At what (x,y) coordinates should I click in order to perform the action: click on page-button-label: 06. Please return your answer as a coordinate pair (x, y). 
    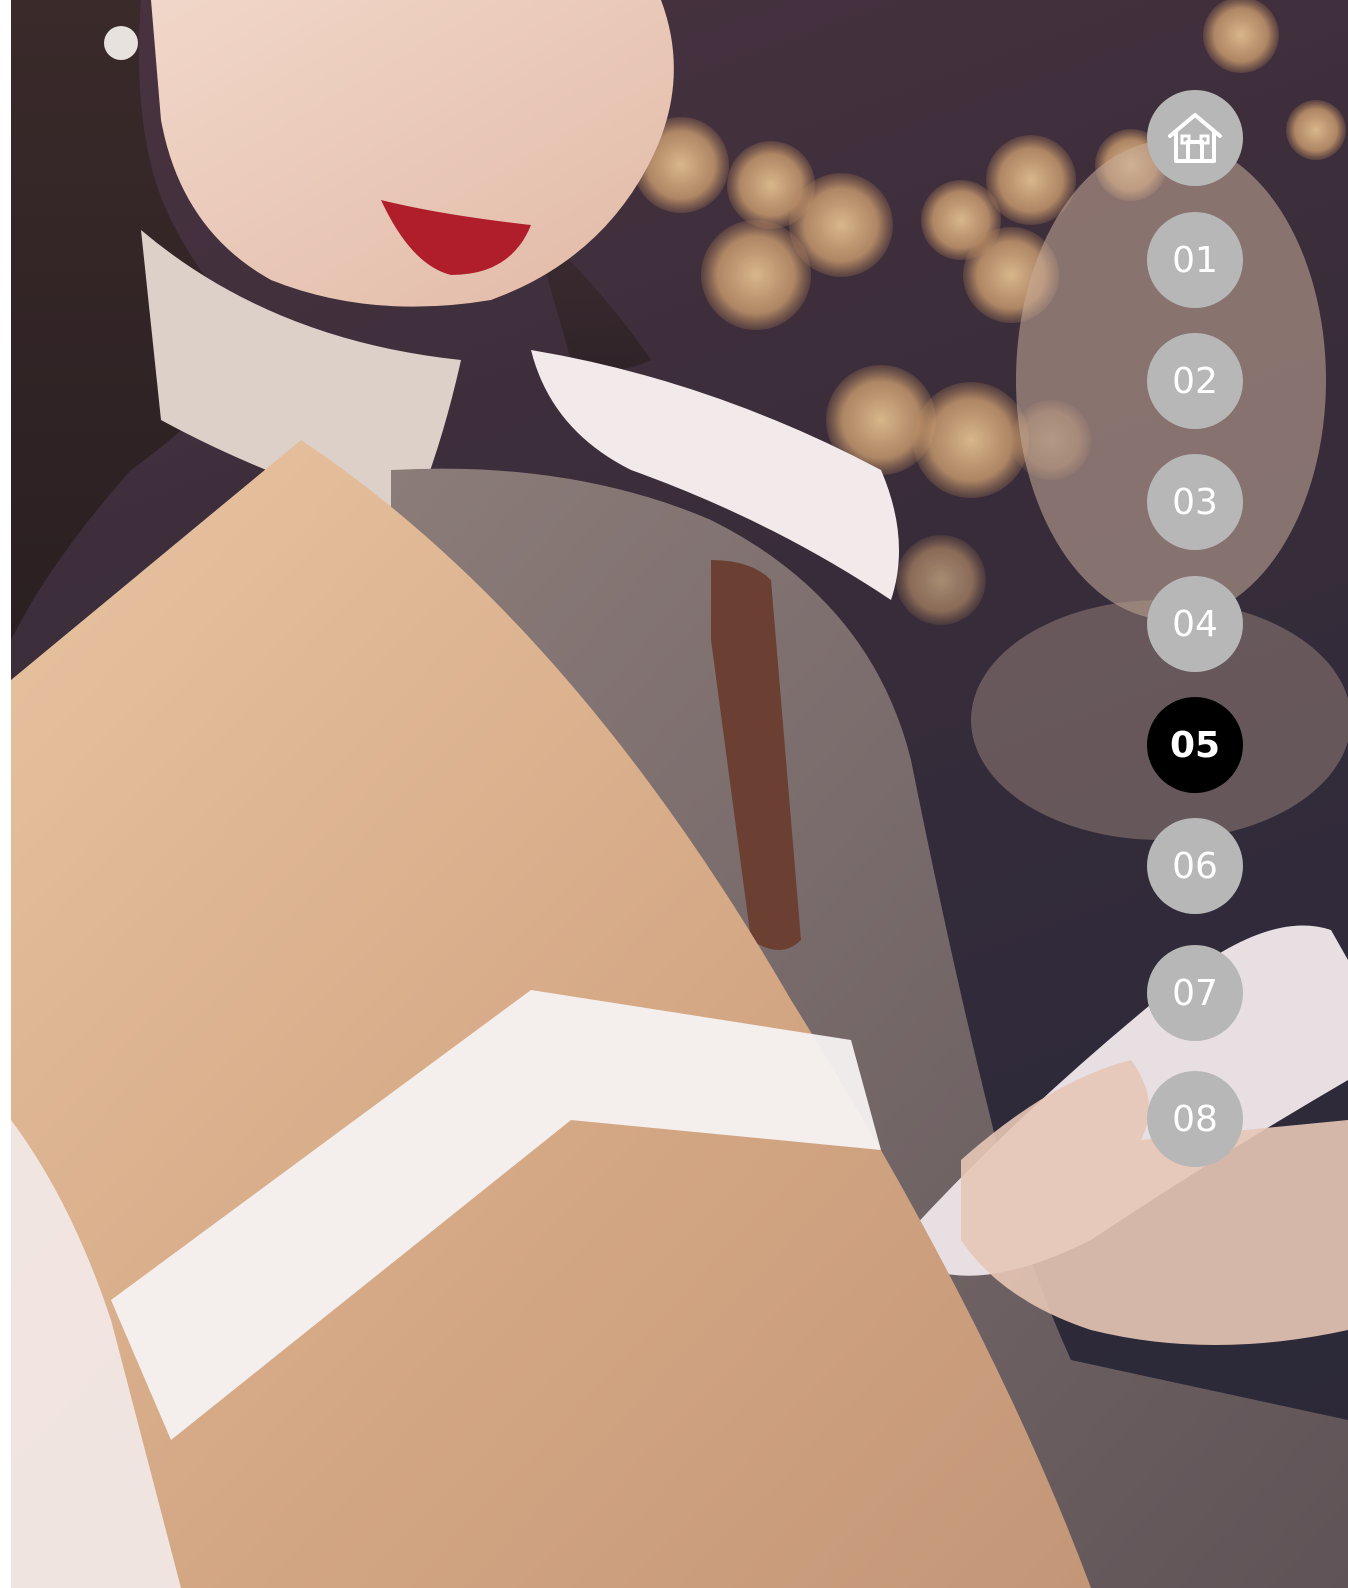
    Looking at the image, I should click on (1195, 866).